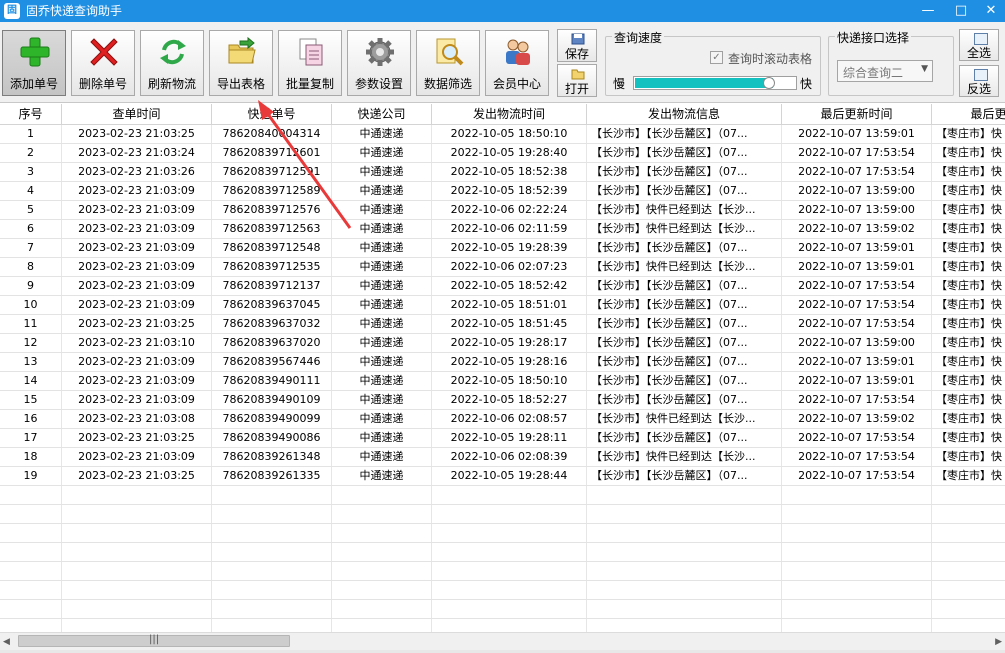  I want to click on cell-tracking-number: 78620839490109, so click(272, 400).